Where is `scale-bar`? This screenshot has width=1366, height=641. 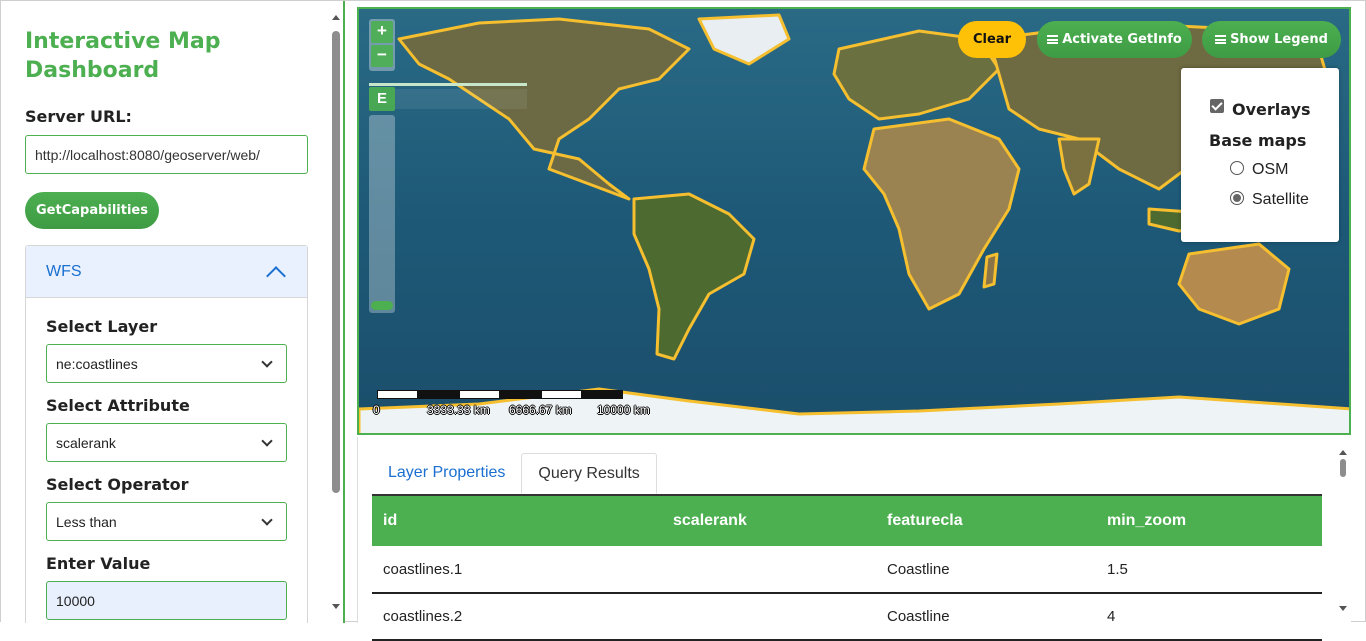
scale-bar is located at coordinates (501, 395).